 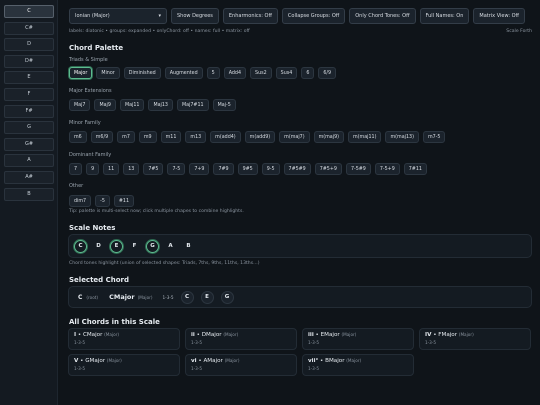 What do you see at coordinates (241, 365) in the screenshot?
I see `chord-card: vi • AMajor (Major) 1-3-5` at bounding box center [241, 365].